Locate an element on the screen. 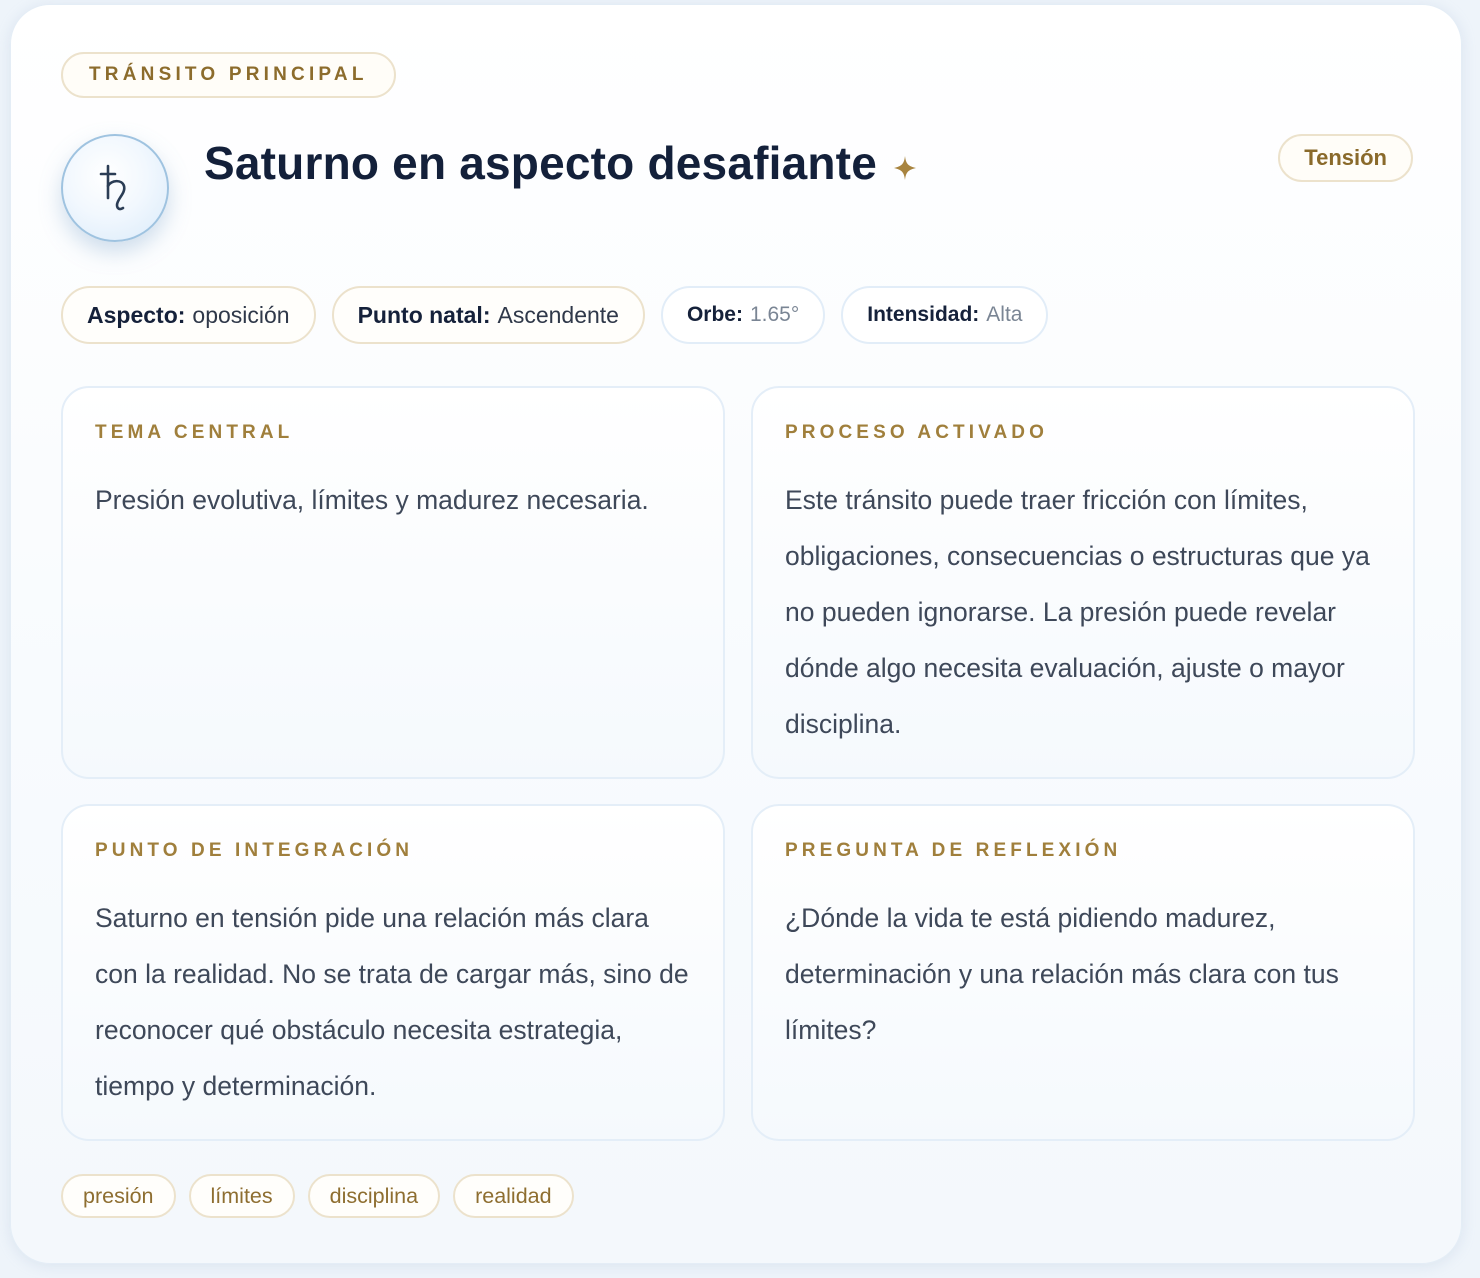  tag-chip: realidad is located at coordinates (513, 1196).